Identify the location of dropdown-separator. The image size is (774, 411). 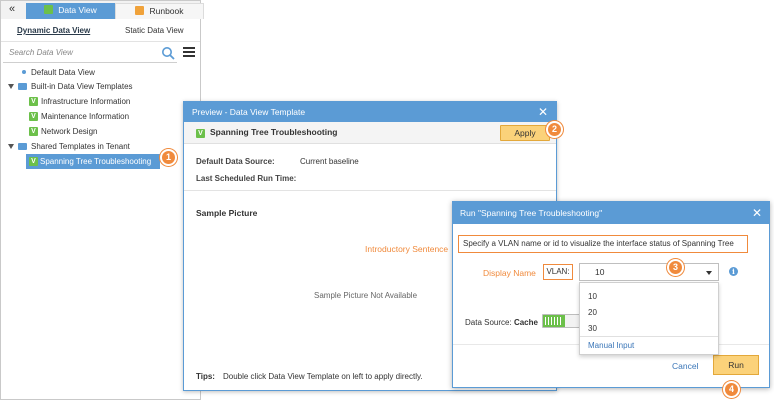
(649, 336).